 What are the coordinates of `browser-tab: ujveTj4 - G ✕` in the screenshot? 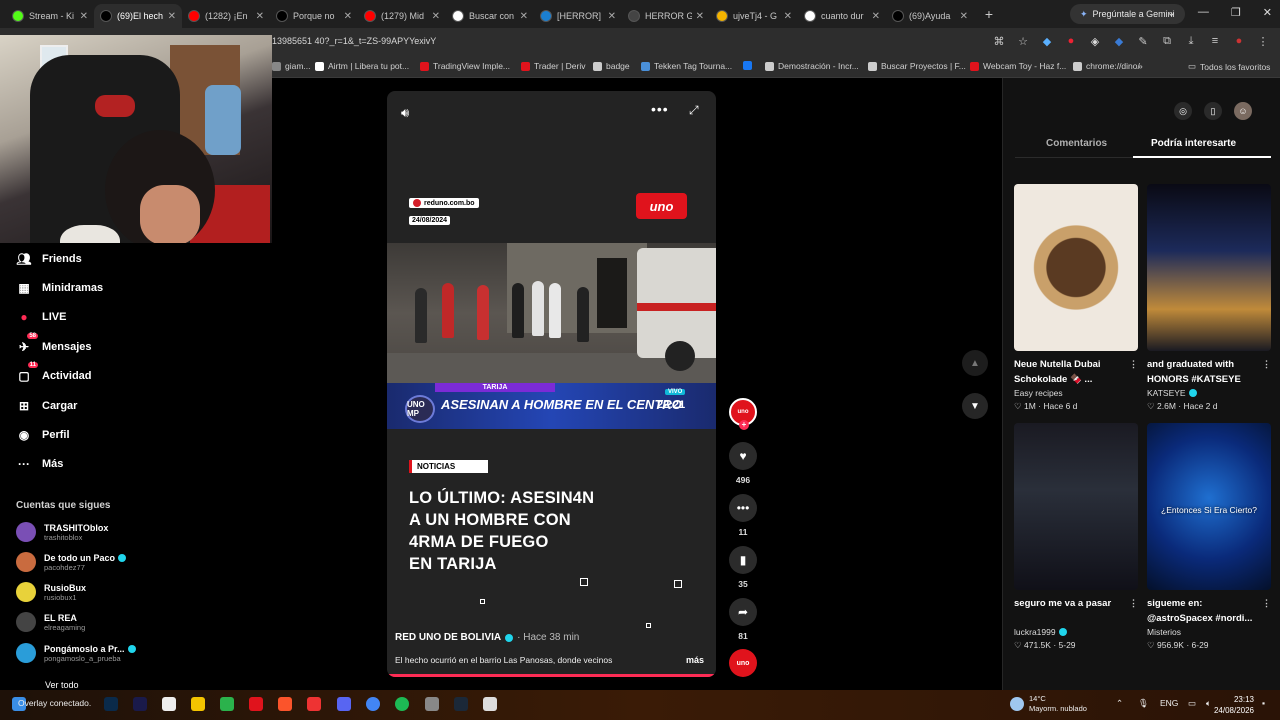 It's located at (754, 16).